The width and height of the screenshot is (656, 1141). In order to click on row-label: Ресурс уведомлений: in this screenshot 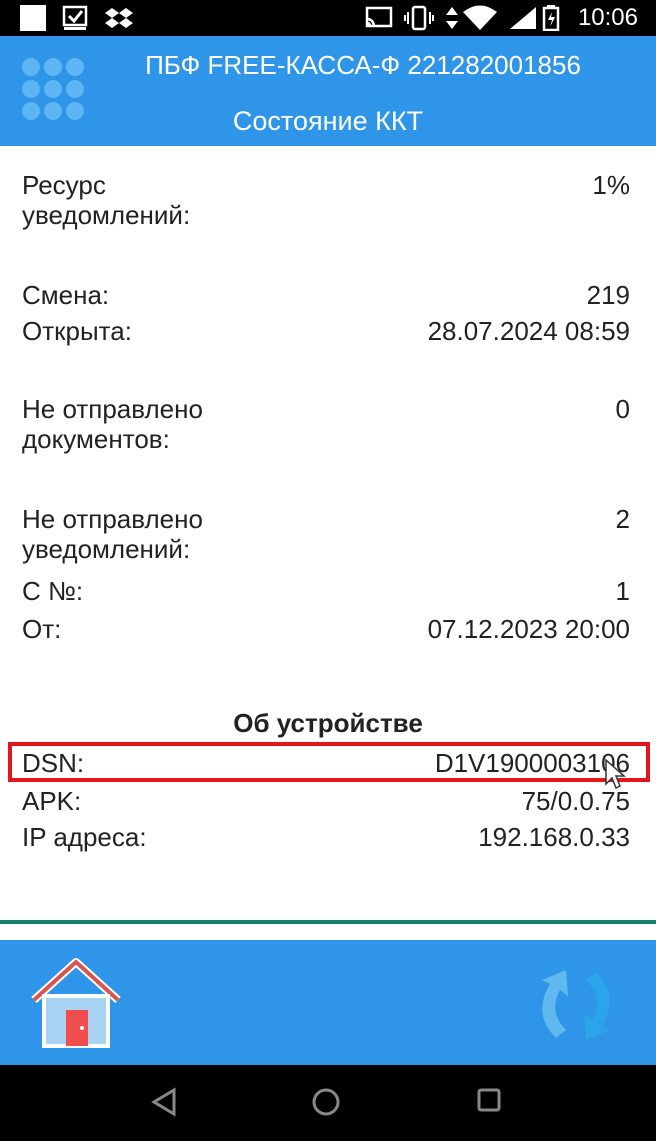, I will do `click(106, 200)`.